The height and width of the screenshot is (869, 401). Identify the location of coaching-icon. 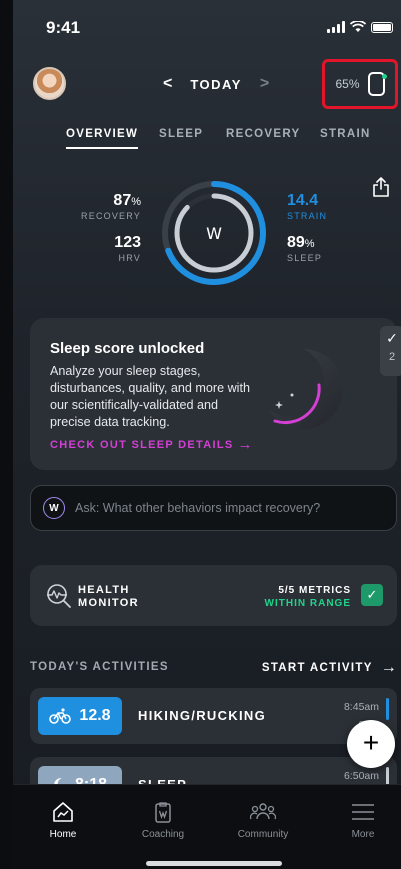
(163, 812).